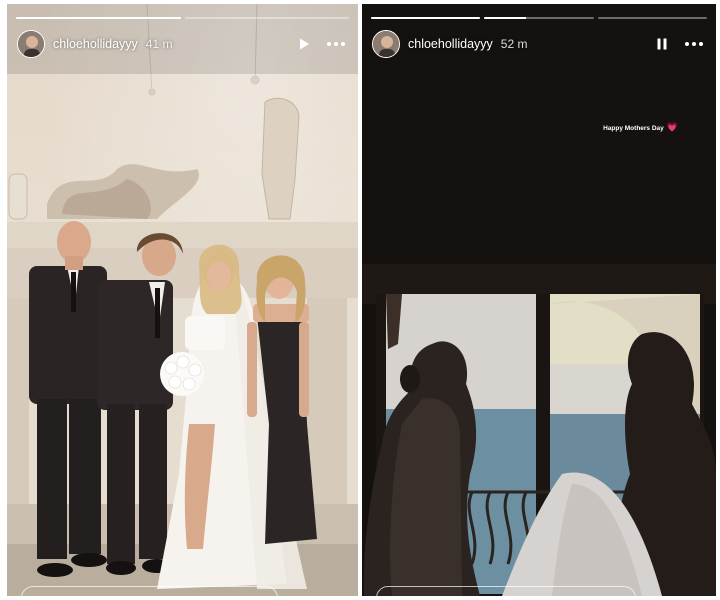  I want to click on post-time: 41 m, so click(159, 44).